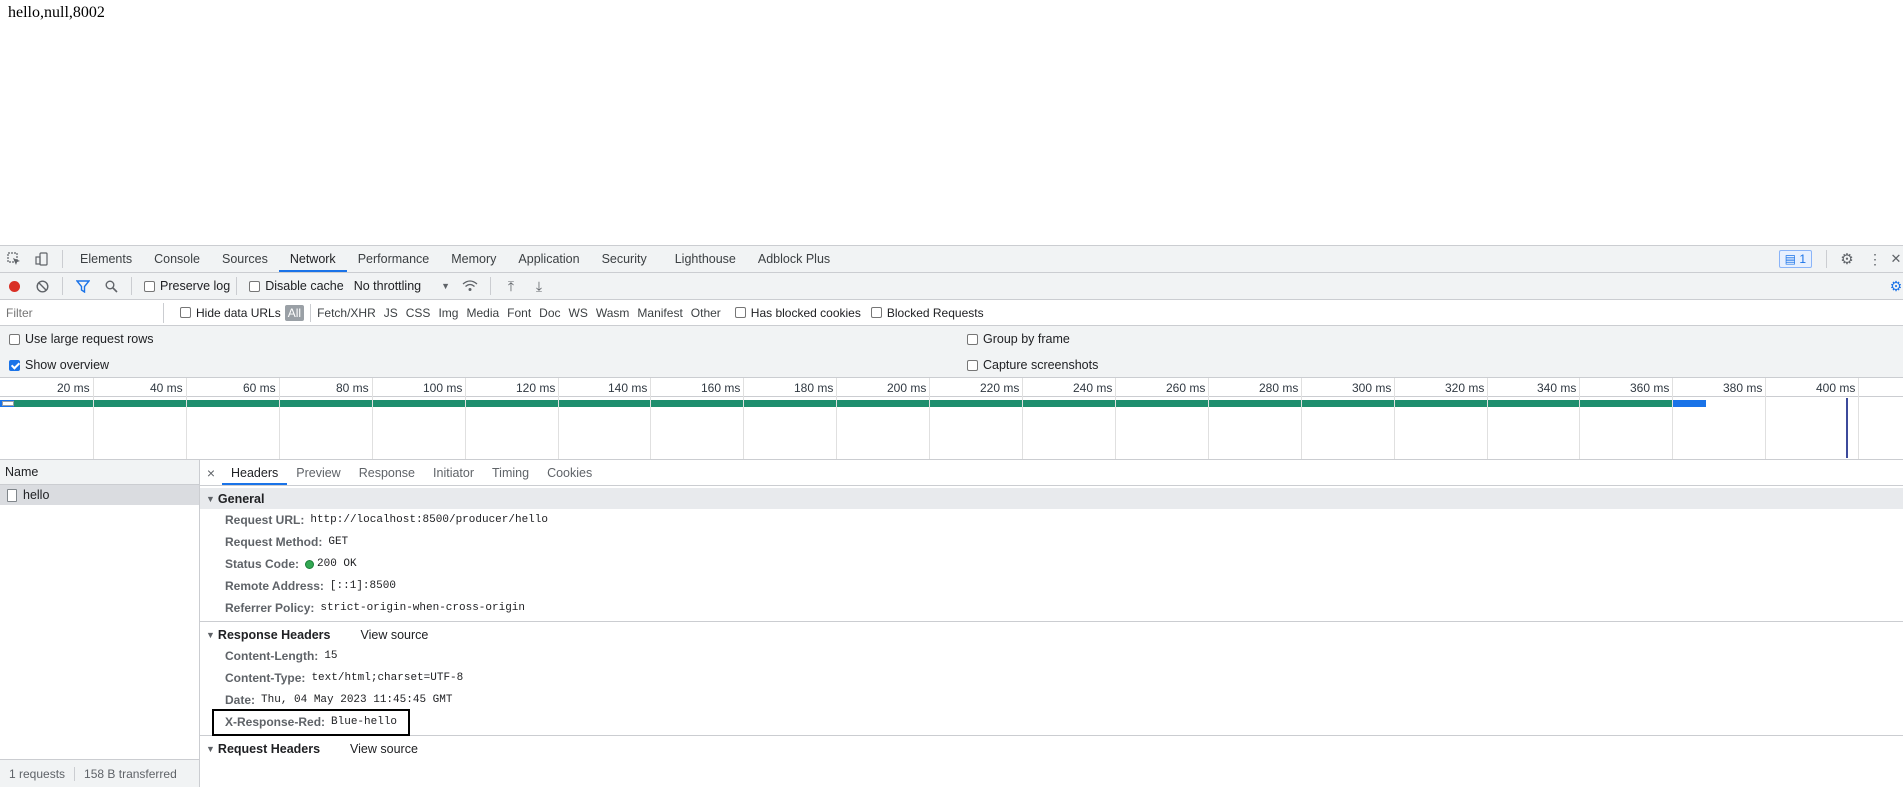 The height and width of the screenshot is (787, 1903). Describe the element at coordinates (387, 286) in the screenshot. I see `throttling-select: No throttling` at that location.